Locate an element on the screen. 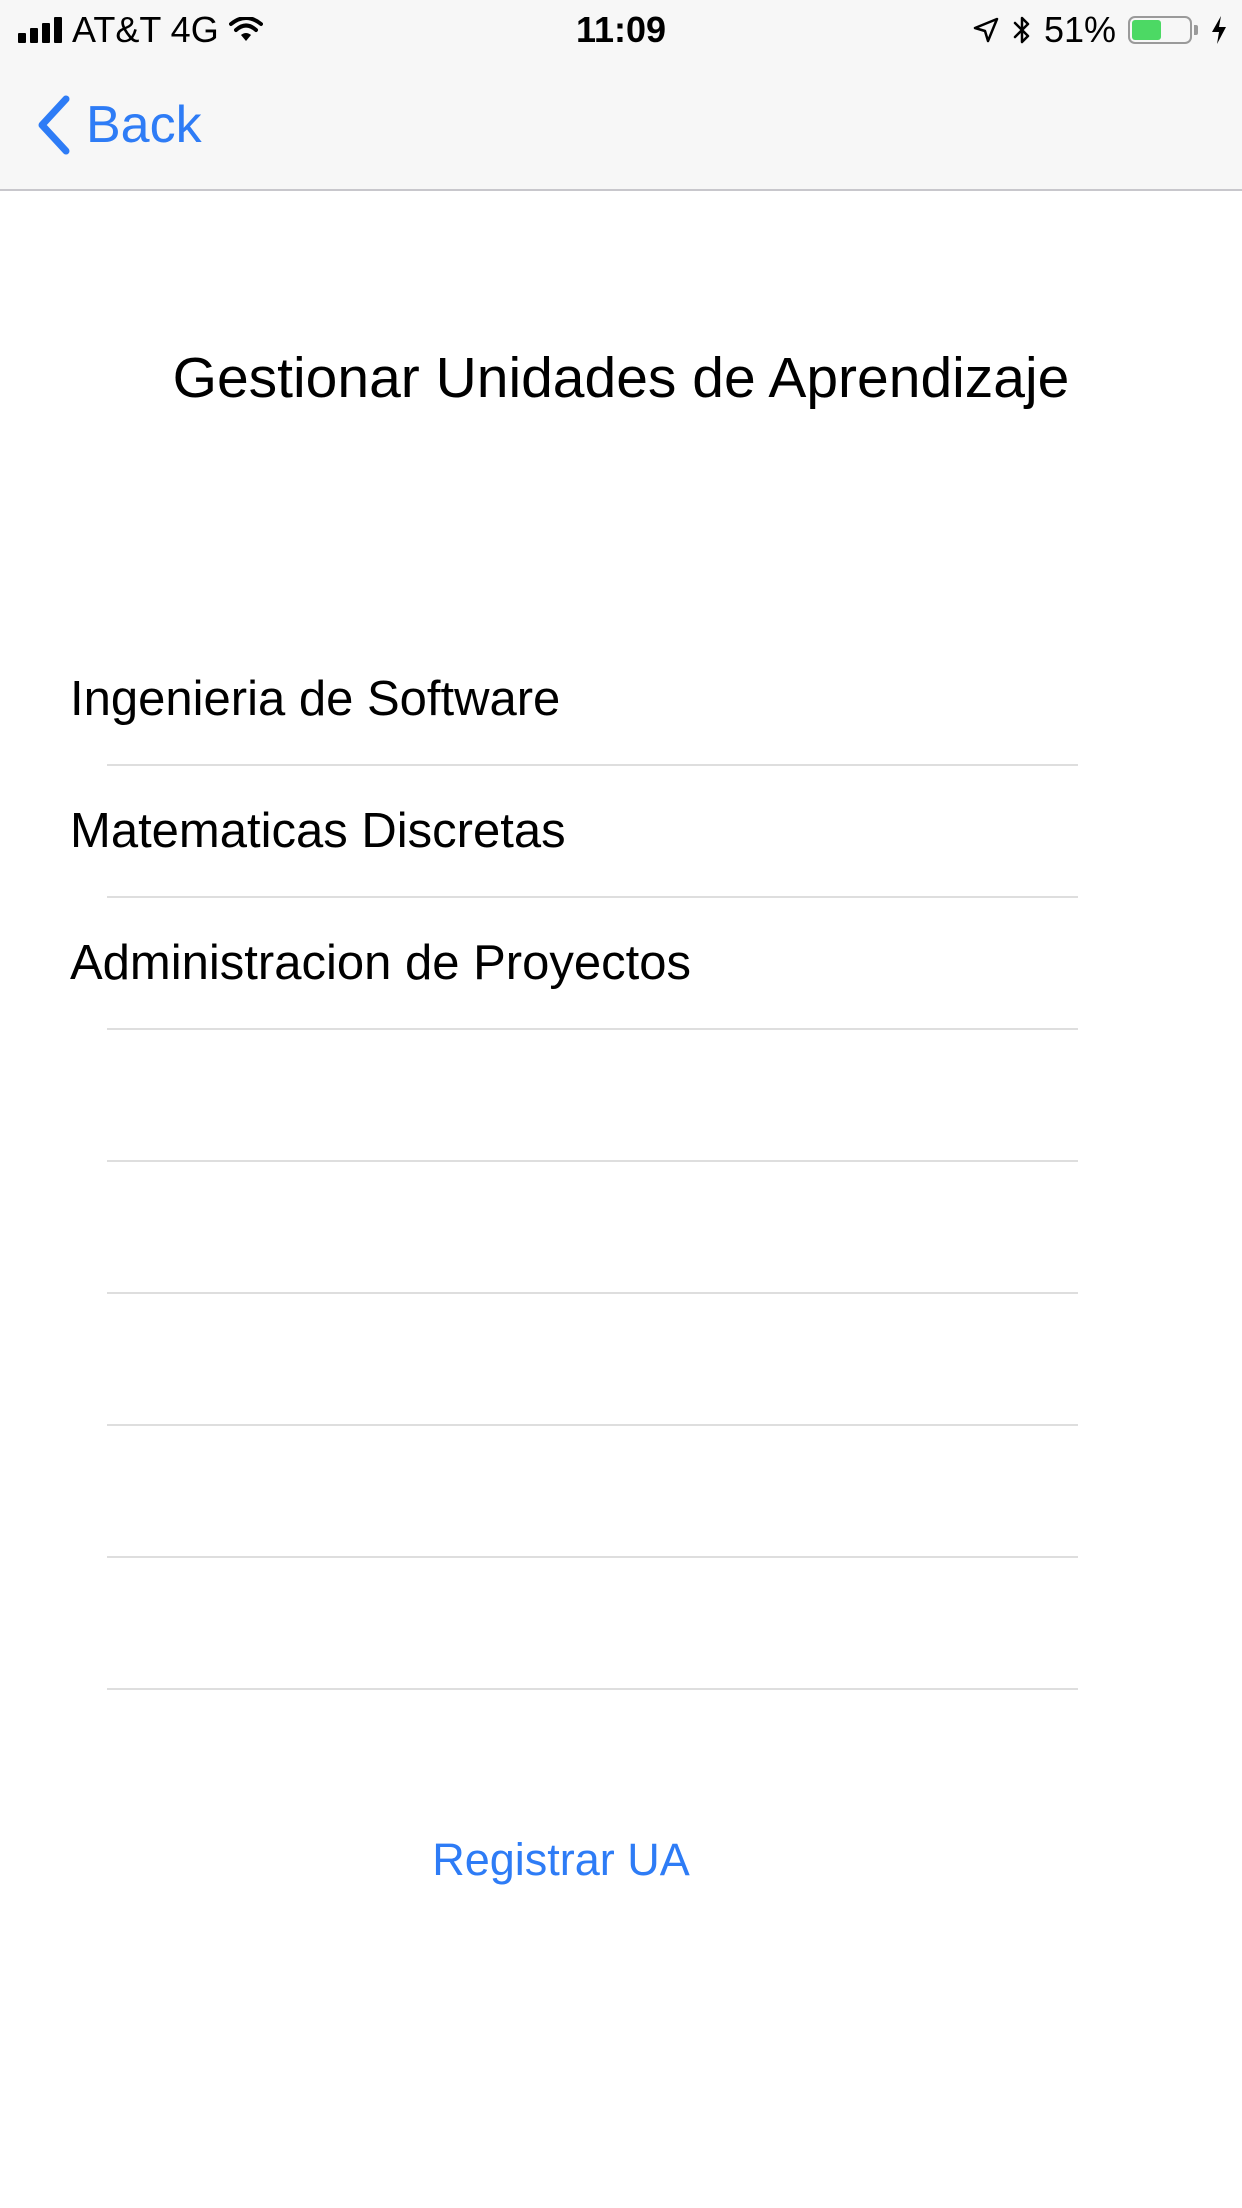 This screenshot has height=2208, width=1242. chevron-left-icon is located at coordinates (54, 125).